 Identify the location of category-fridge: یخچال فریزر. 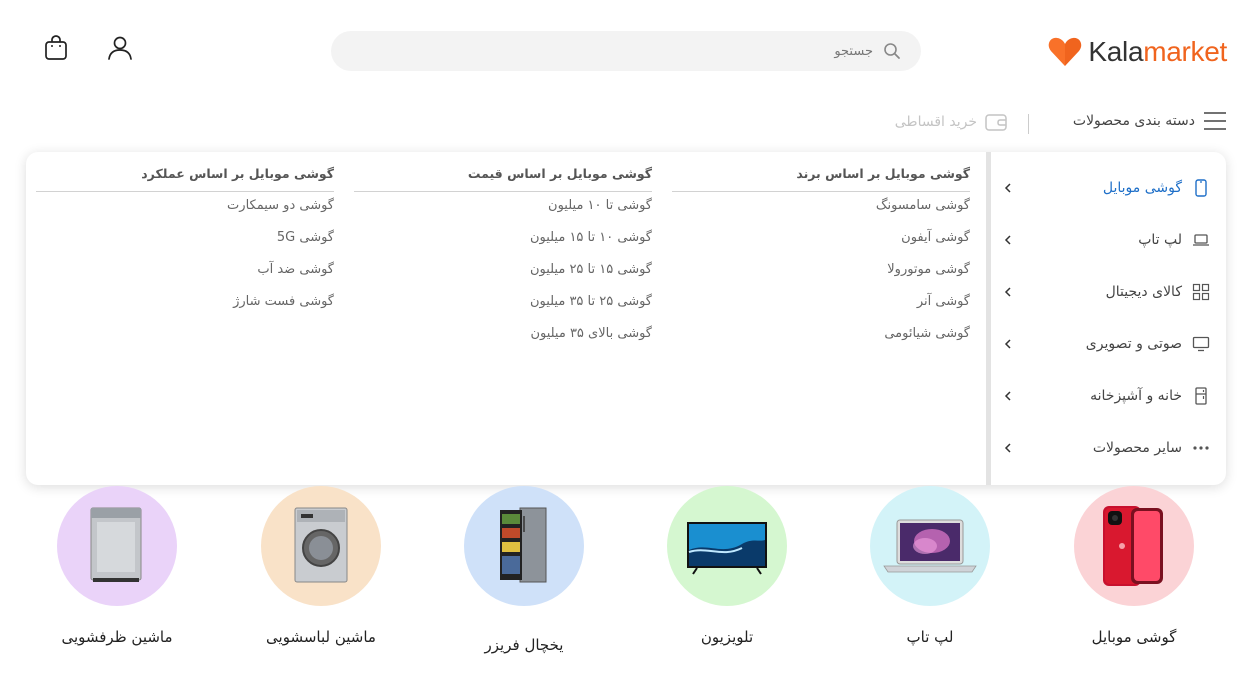
(524, 574).